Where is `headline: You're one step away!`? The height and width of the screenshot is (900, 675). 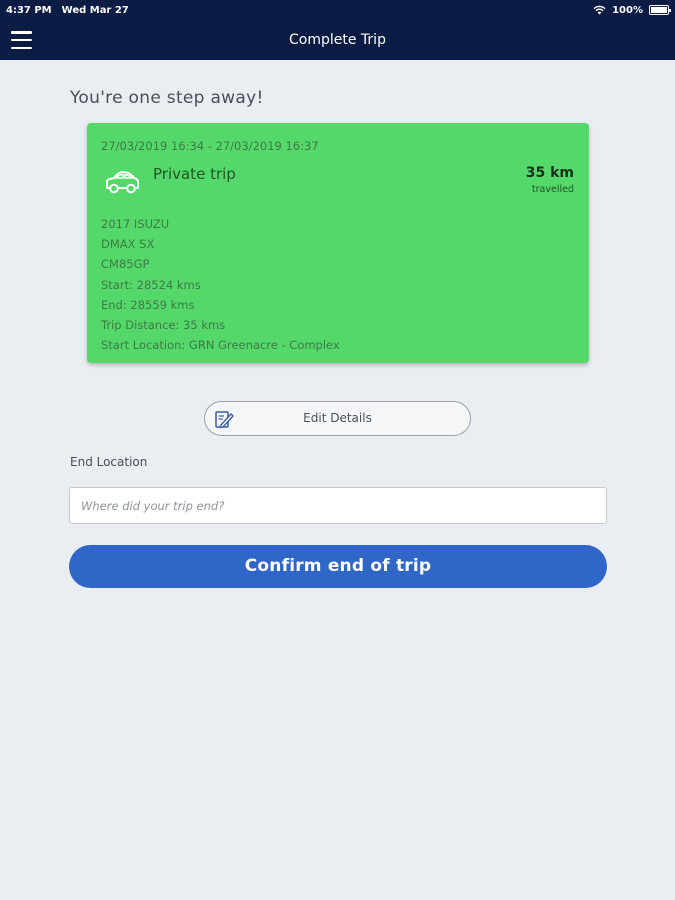 headline: You're one step away! is located at coordinates (167, 98).